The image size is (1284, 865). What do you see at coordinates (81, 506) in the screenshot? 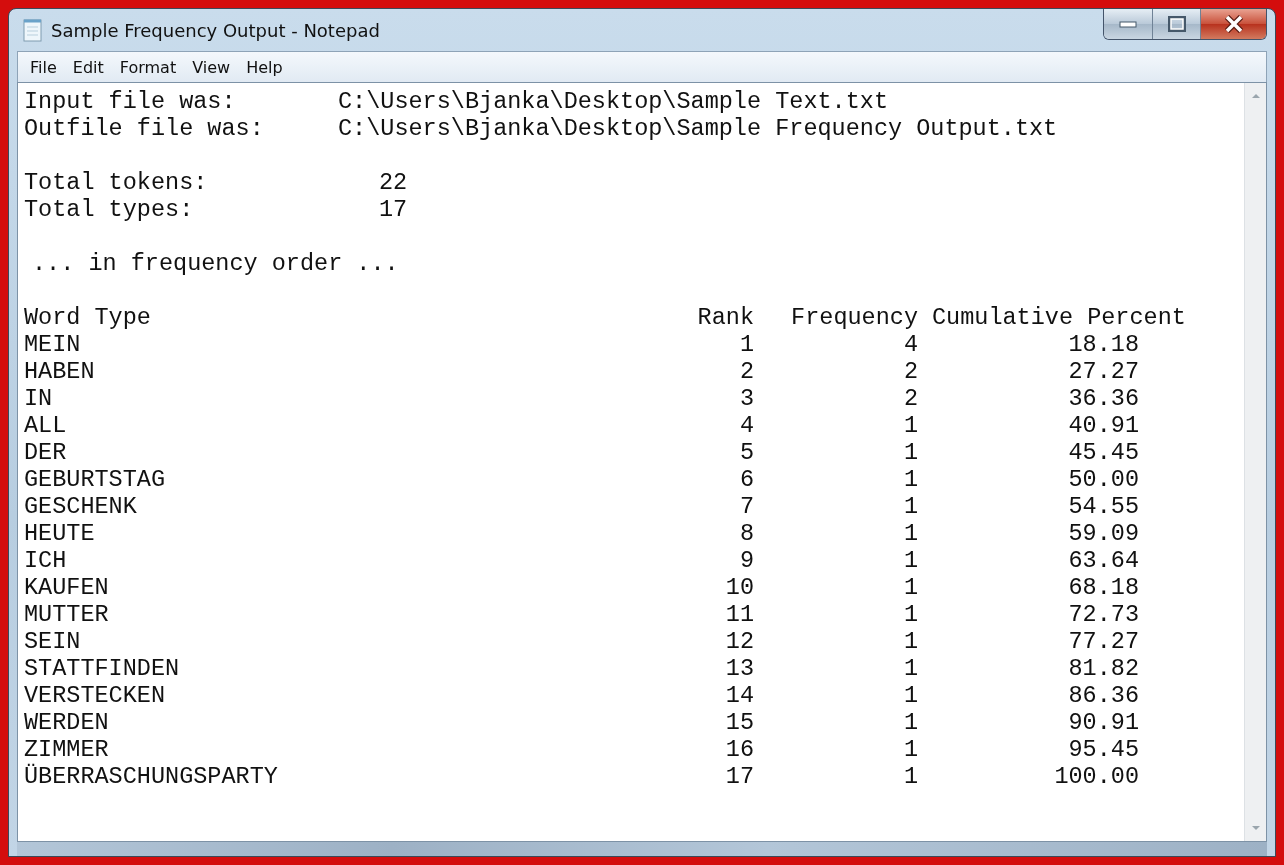
I see `table-cell-text: GESCHENK` at bounding box center [81, 506].